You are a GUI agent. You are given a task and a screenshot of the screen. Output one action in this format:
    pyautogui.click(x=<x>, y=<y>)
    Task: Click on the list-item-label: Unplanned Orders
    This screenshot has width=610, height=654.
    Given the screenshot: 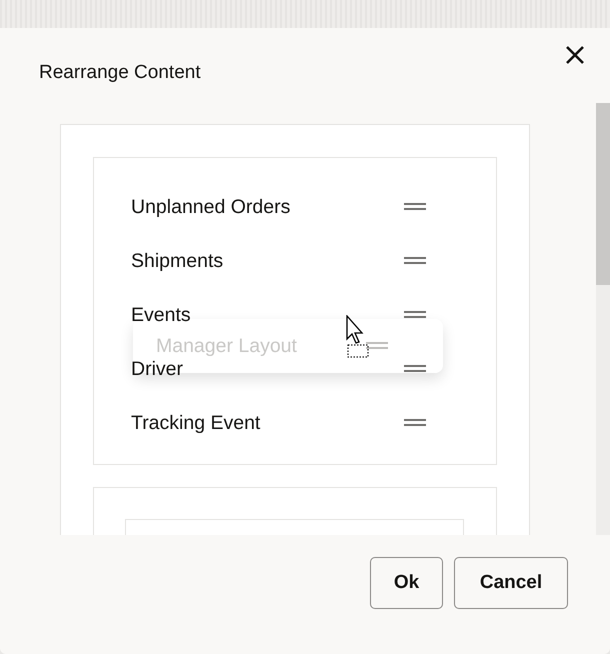 What is the action you would take?
    pyautogui.click(x=210, y=207)
    